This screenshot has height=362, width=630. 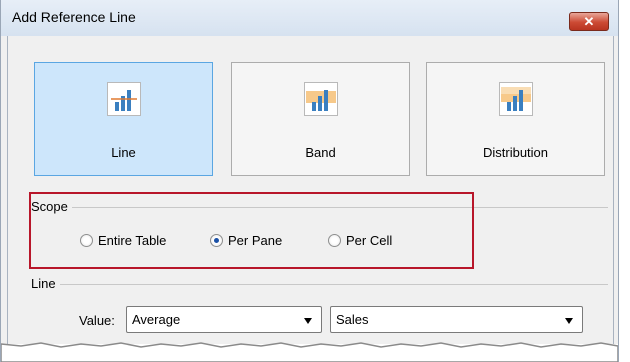 I want to click on value-label: Value:, so click(x=97, y=320).